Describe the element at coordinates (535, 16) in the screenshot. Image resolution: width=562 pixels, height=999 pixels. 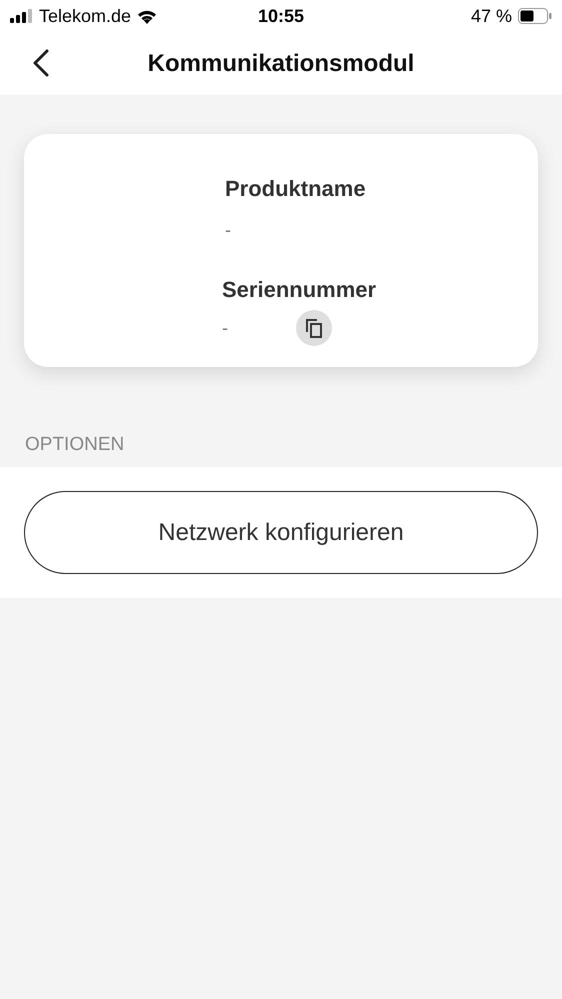
I see `battery-icon` at that location.